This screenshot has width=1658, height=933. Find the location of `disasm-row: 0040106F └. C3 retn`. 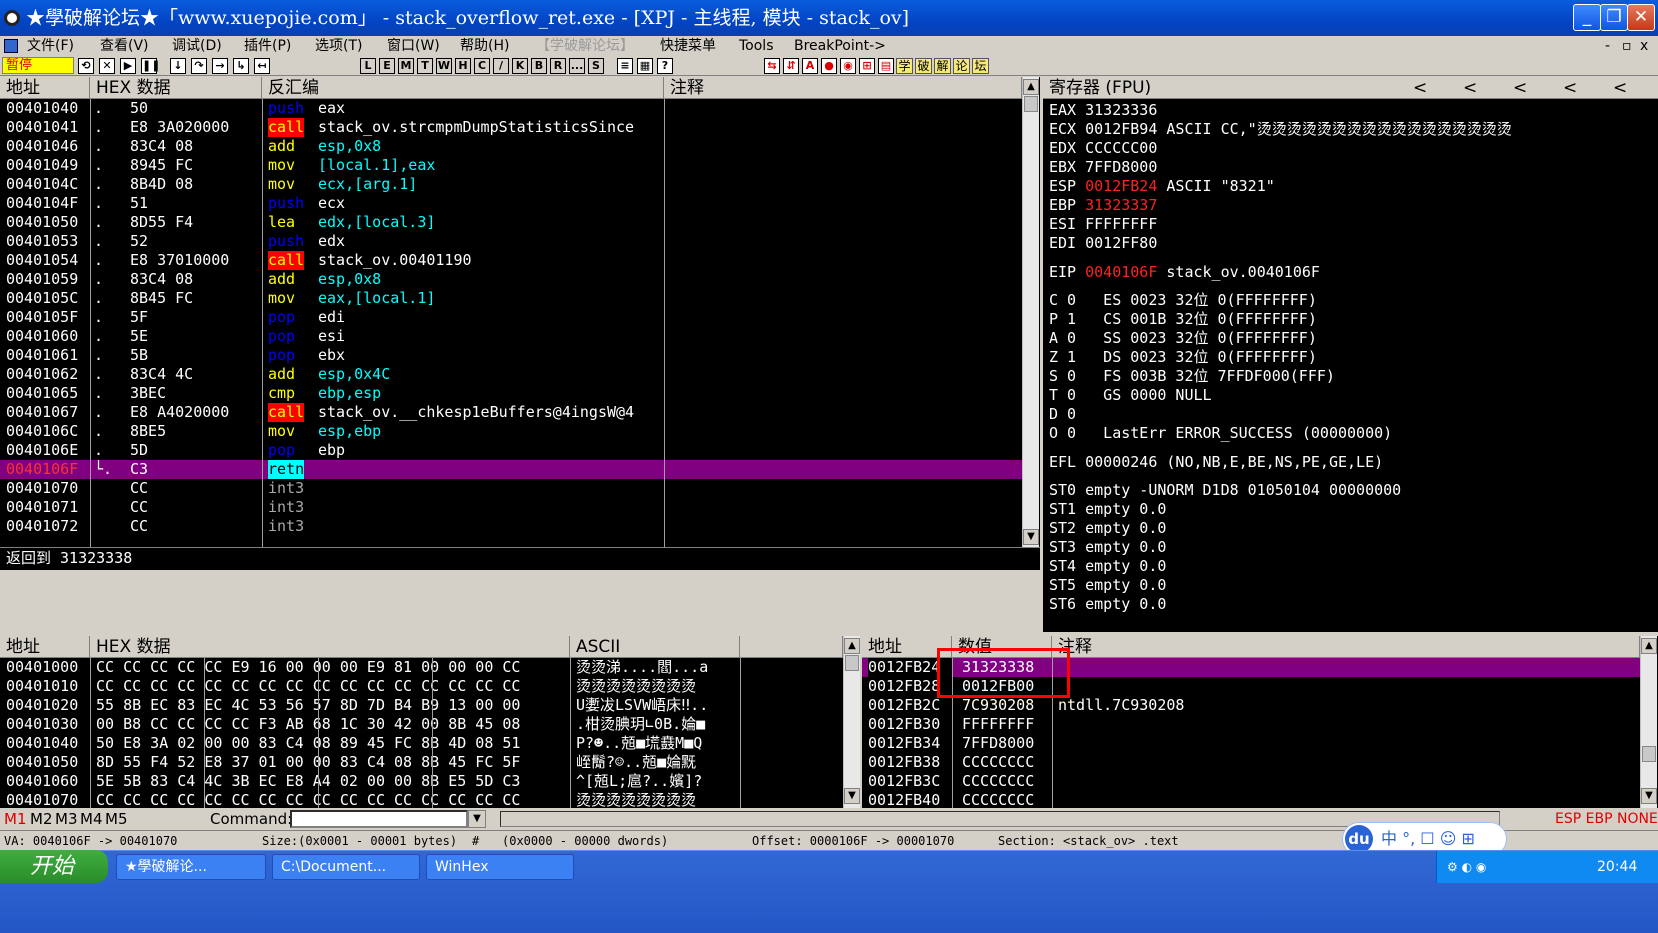

disasm-row: 0040106F └. C3 retn is located at coordinates (511, 469).